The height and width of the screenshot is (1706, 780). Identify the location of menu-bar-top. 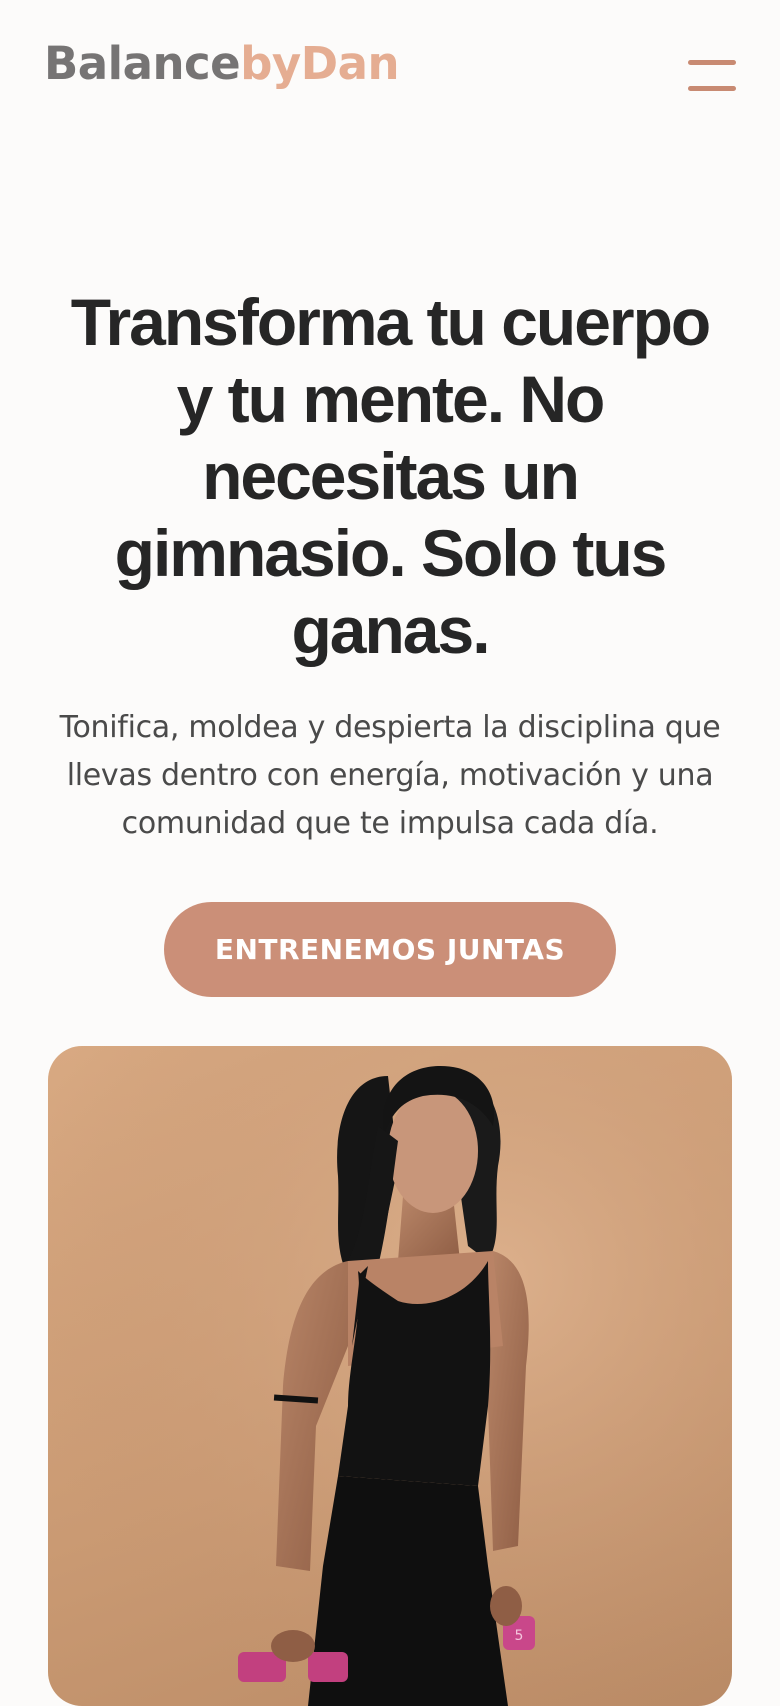
(712, 62).